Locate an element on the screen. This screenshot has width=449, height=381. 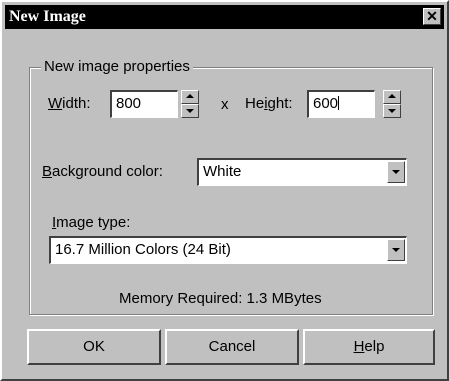
help-button-mnemonic: H is located at coordinates (359, 346).